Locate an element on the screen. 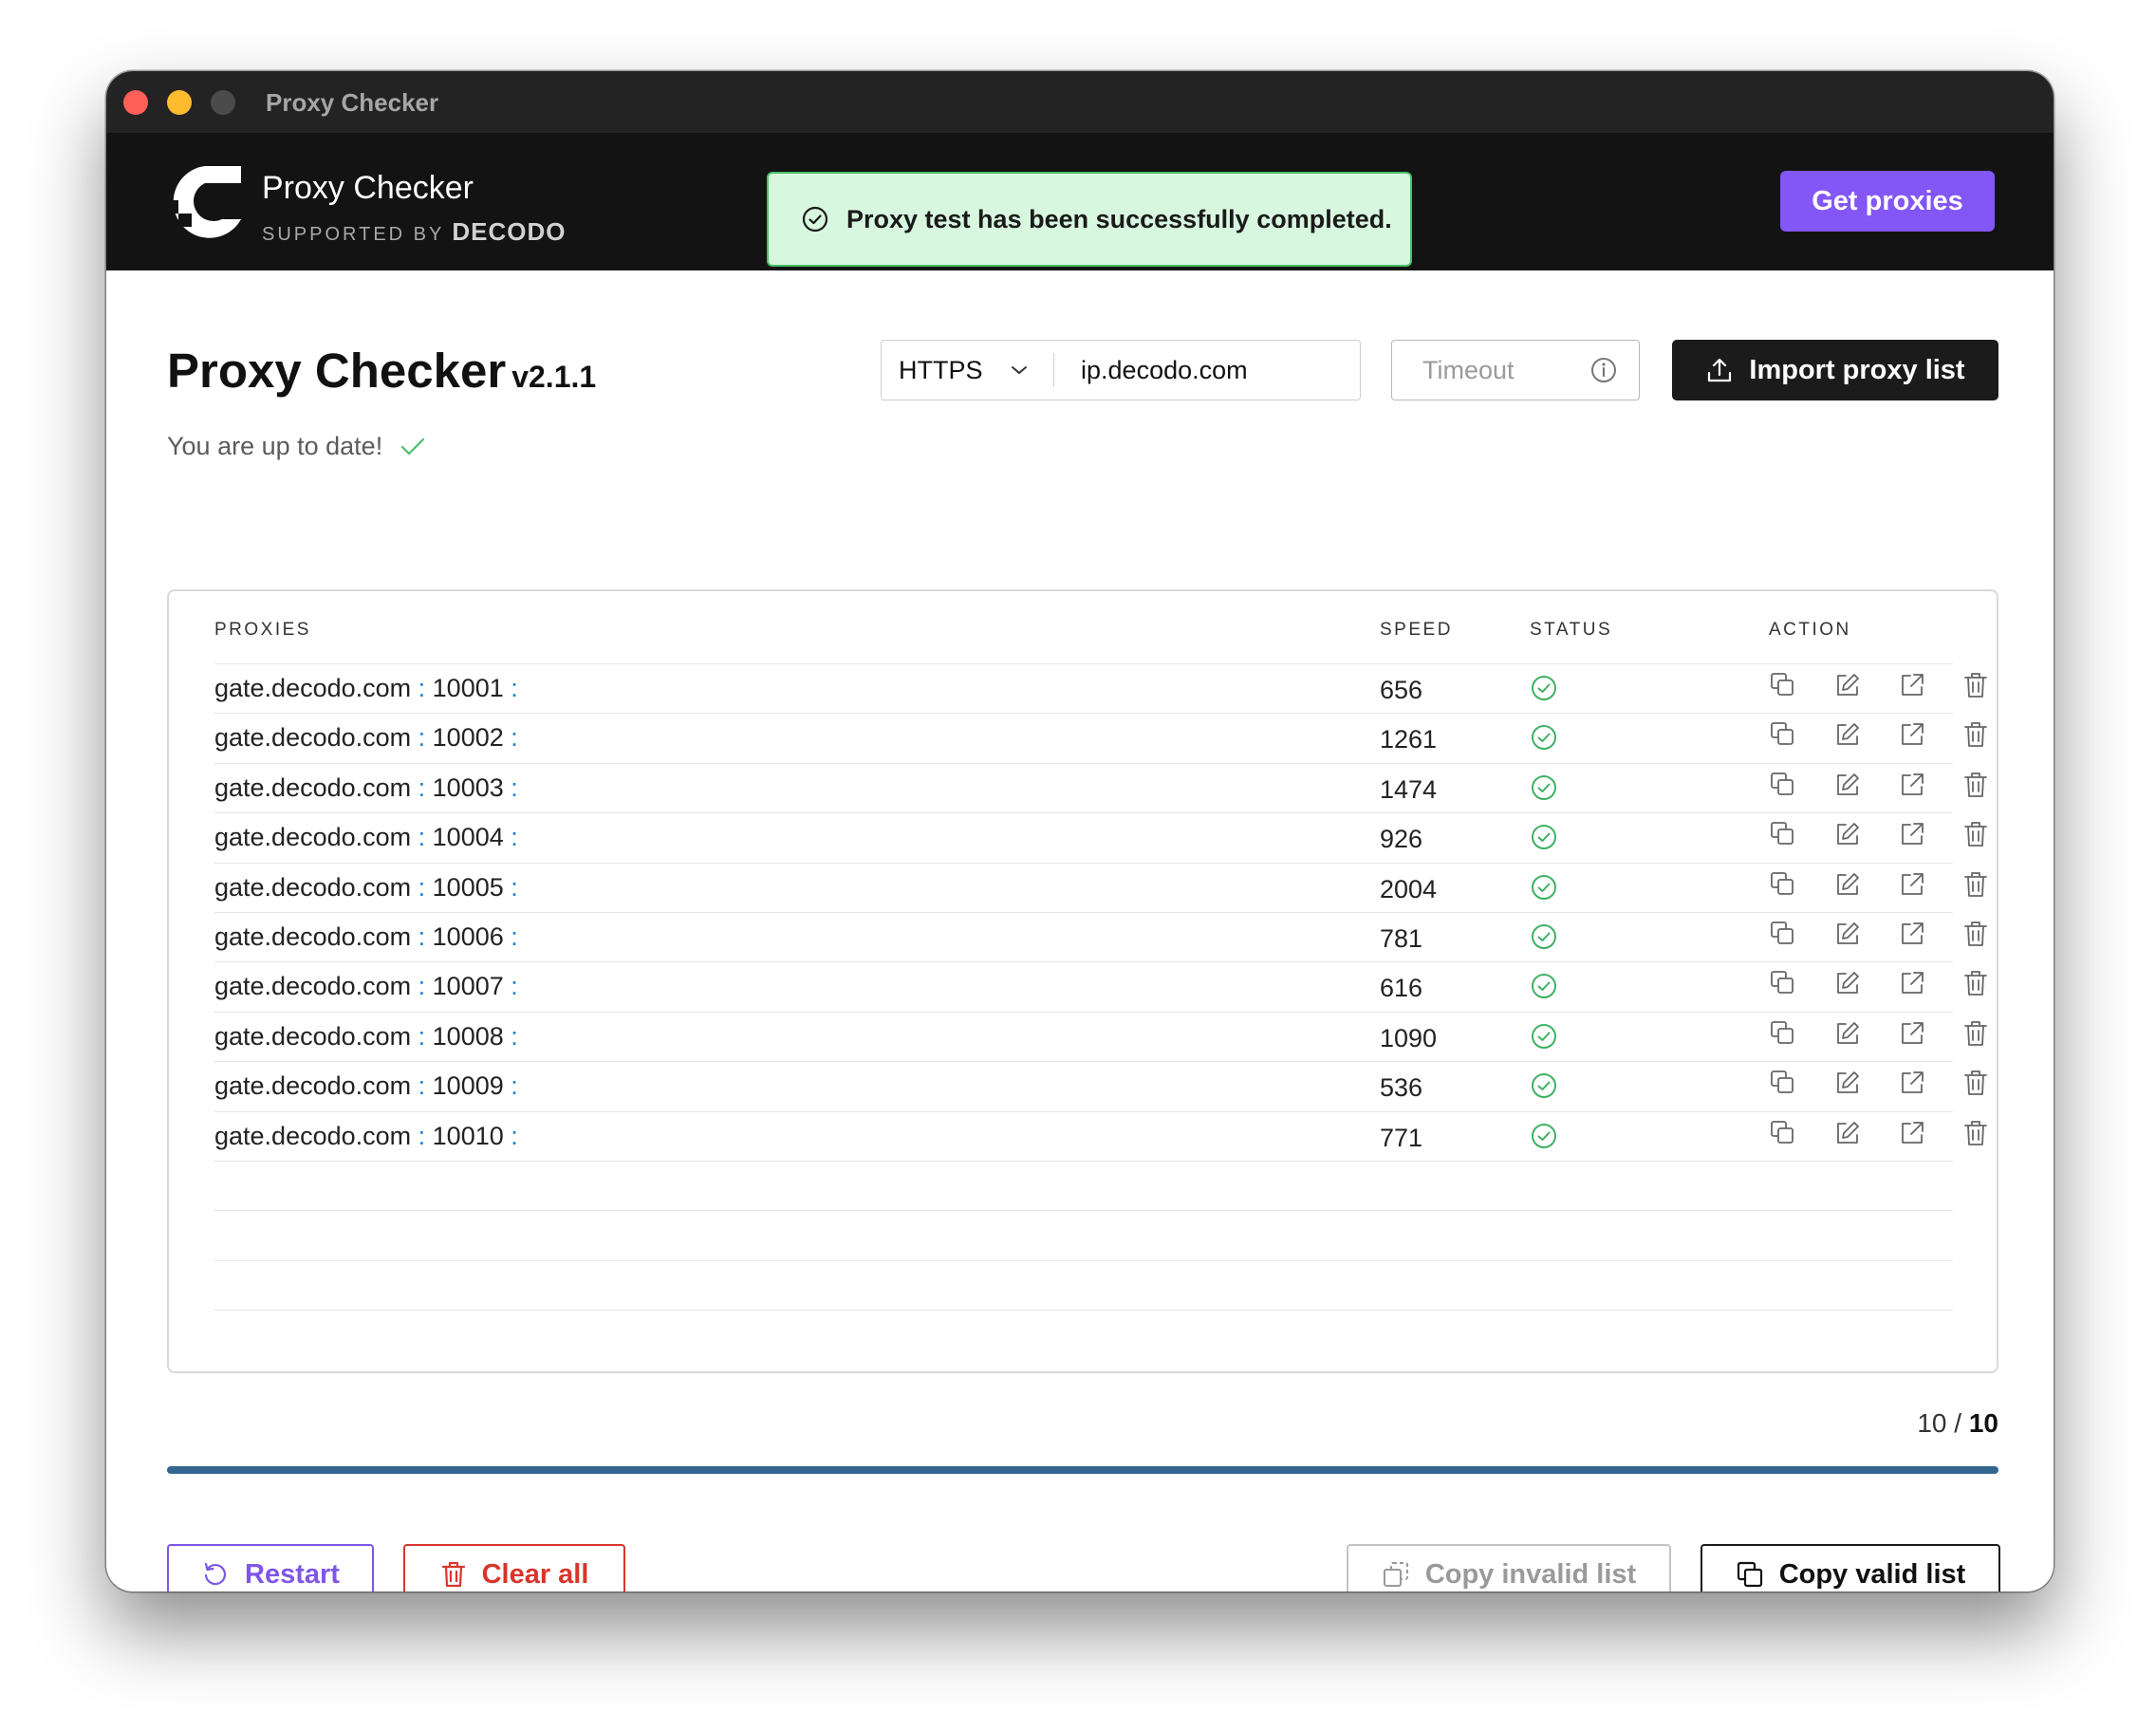  copy-valid-list-button: Copy valid list is located at coordinates (1850, 1567).